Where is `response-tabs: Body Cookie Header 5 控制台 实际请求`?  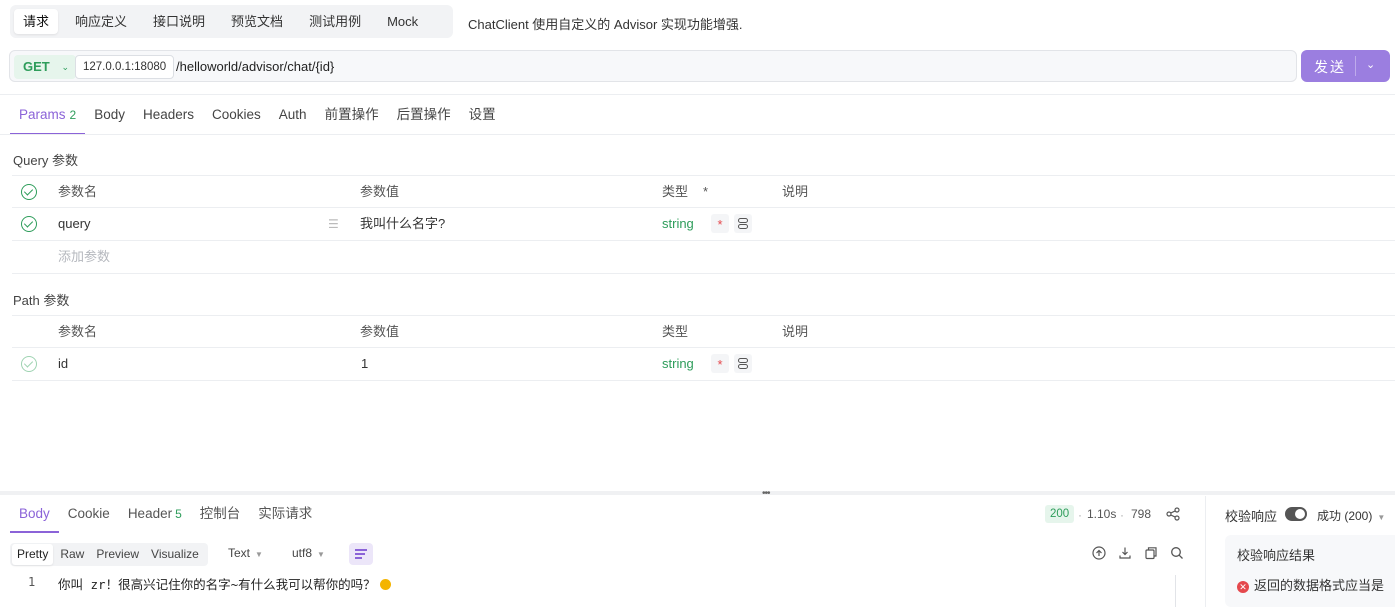
response-tabs: Body Cookie Header 5 控制台 实际请求 is located at coordinates (165, 514).